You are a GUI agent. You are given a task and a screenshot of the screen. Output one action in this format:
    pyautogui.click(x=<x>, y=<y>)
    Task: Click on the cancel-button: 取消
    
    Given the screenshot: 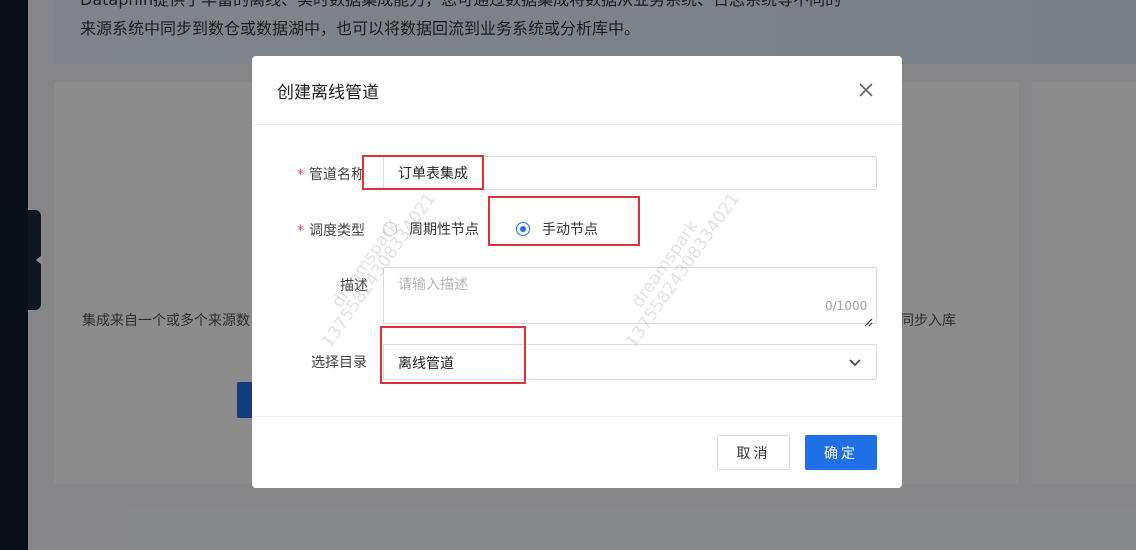 What is the action you would take?
    pyautogui.click(x=753, y=452)
    